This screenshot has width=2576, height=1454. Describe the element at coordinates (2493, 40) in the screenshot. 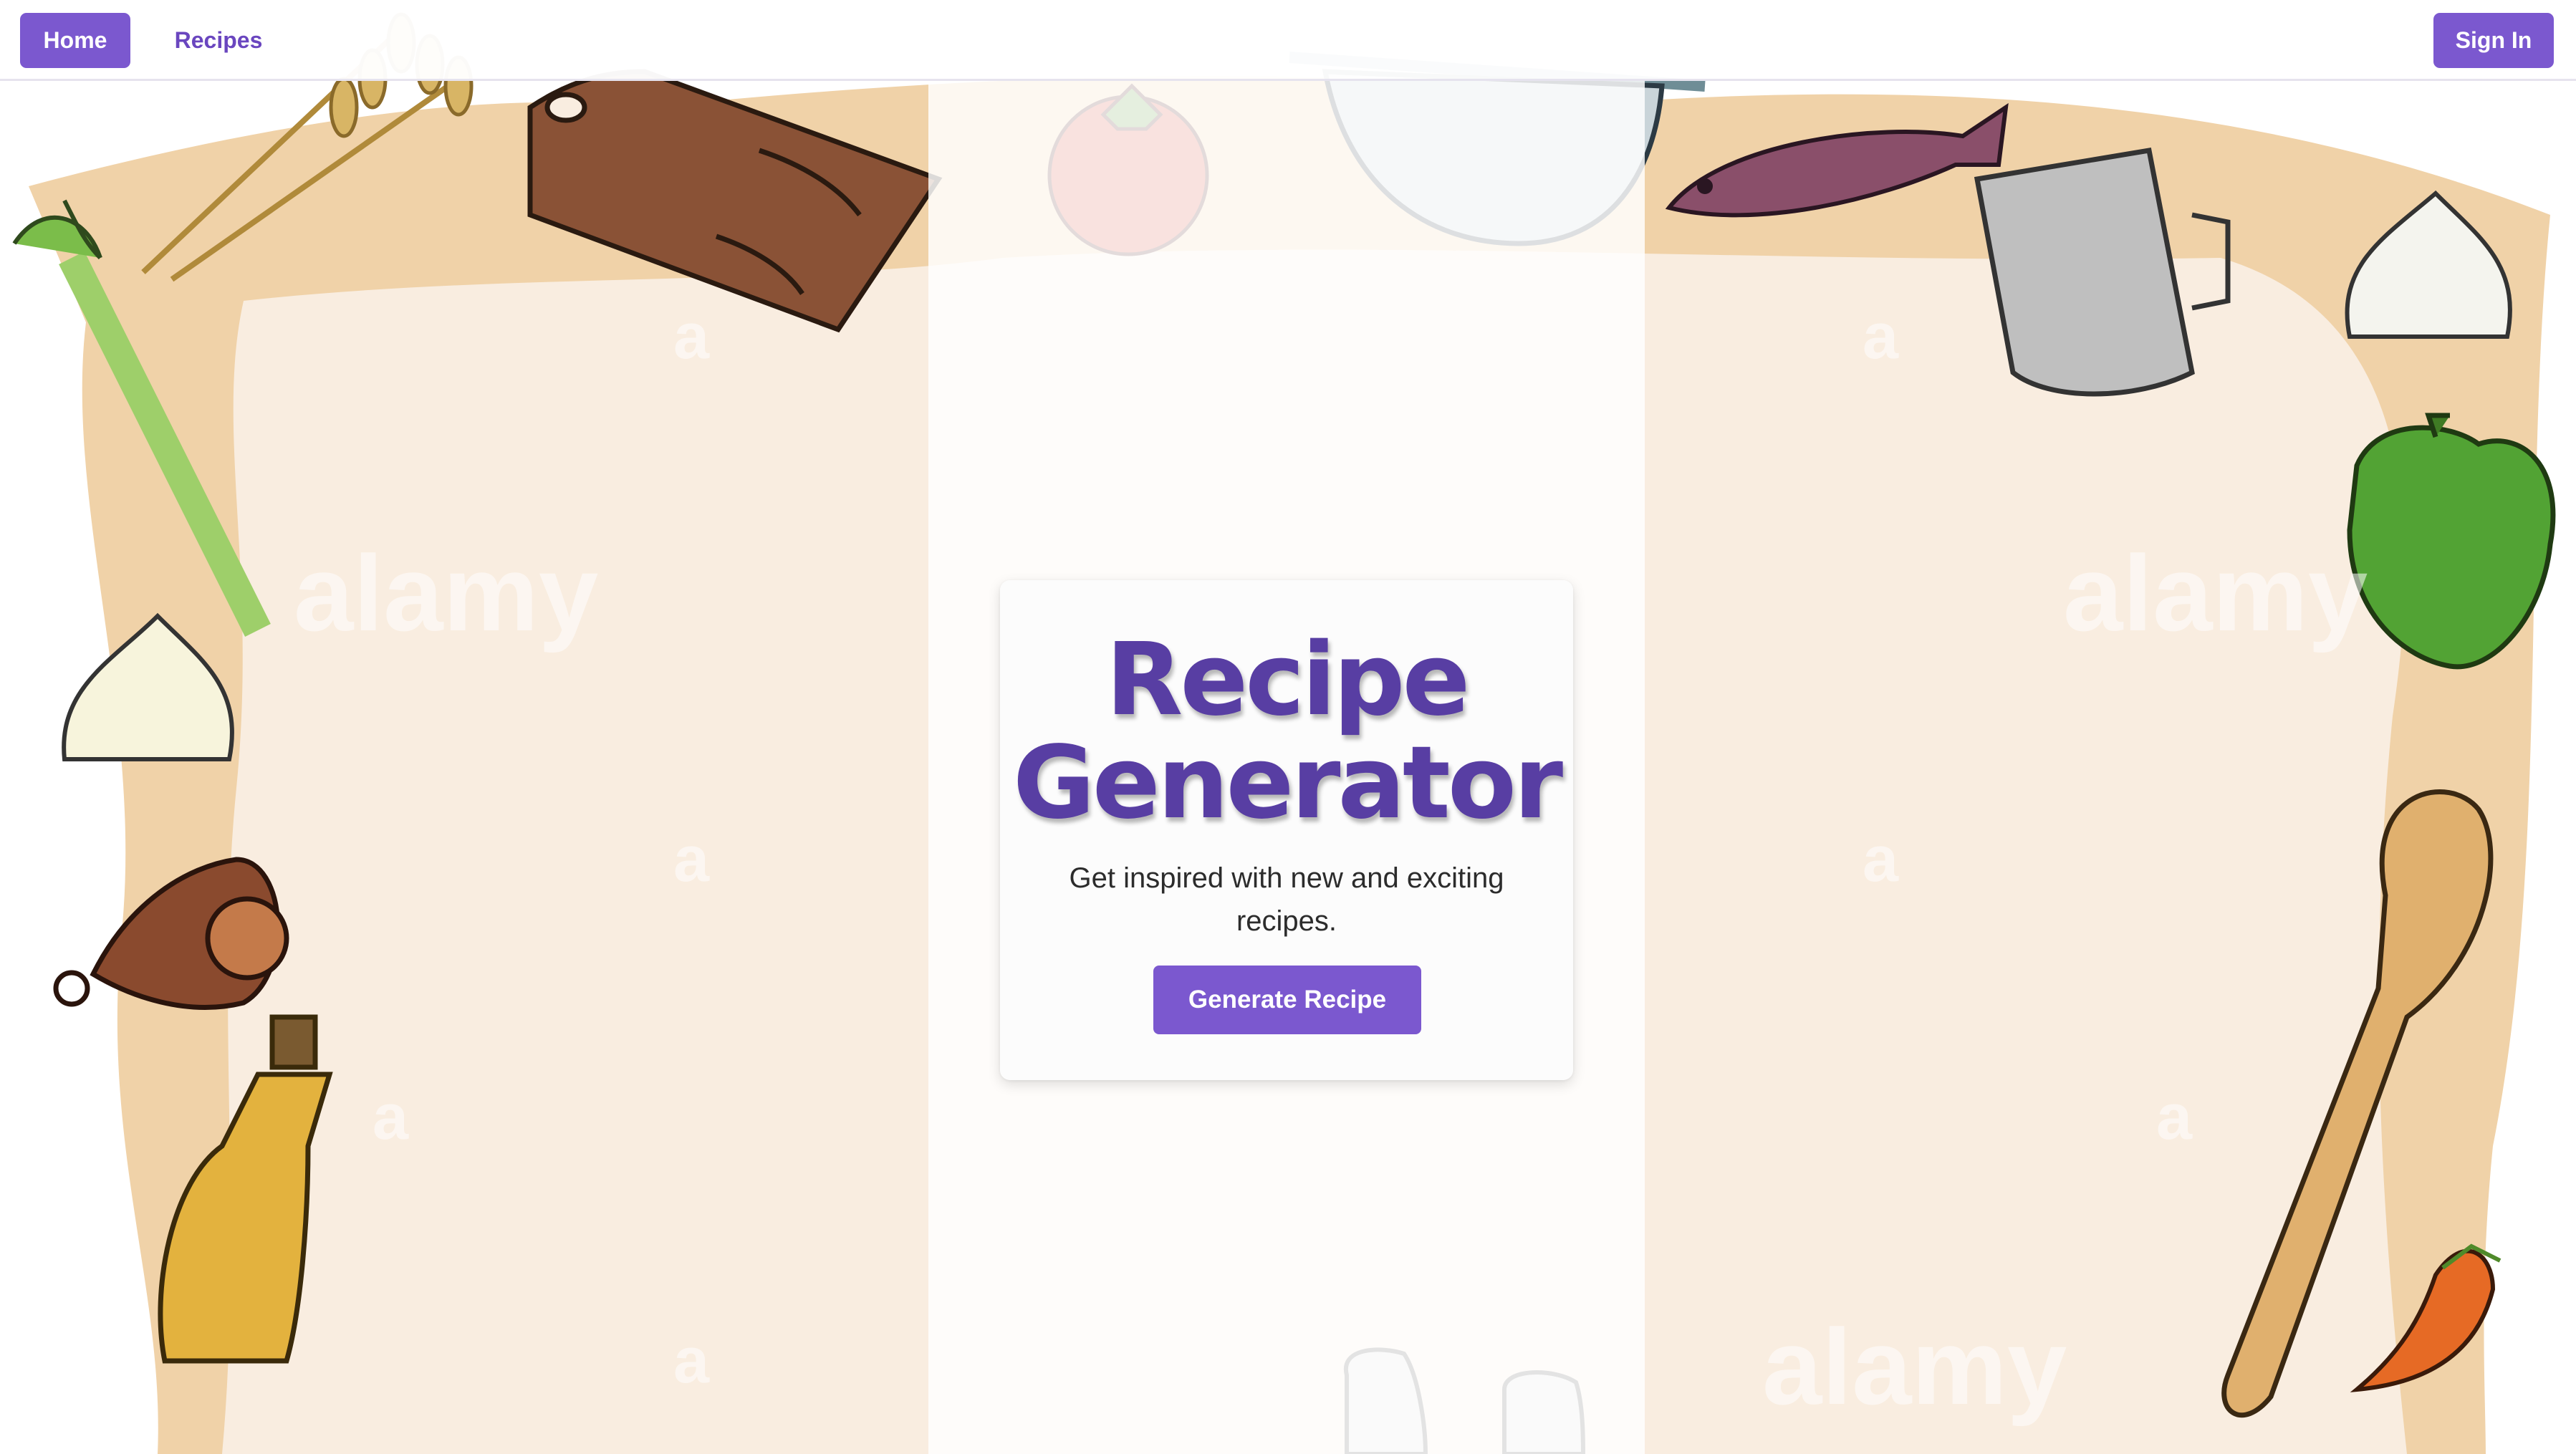

I see `sign-in-button: Sign In` at that location.